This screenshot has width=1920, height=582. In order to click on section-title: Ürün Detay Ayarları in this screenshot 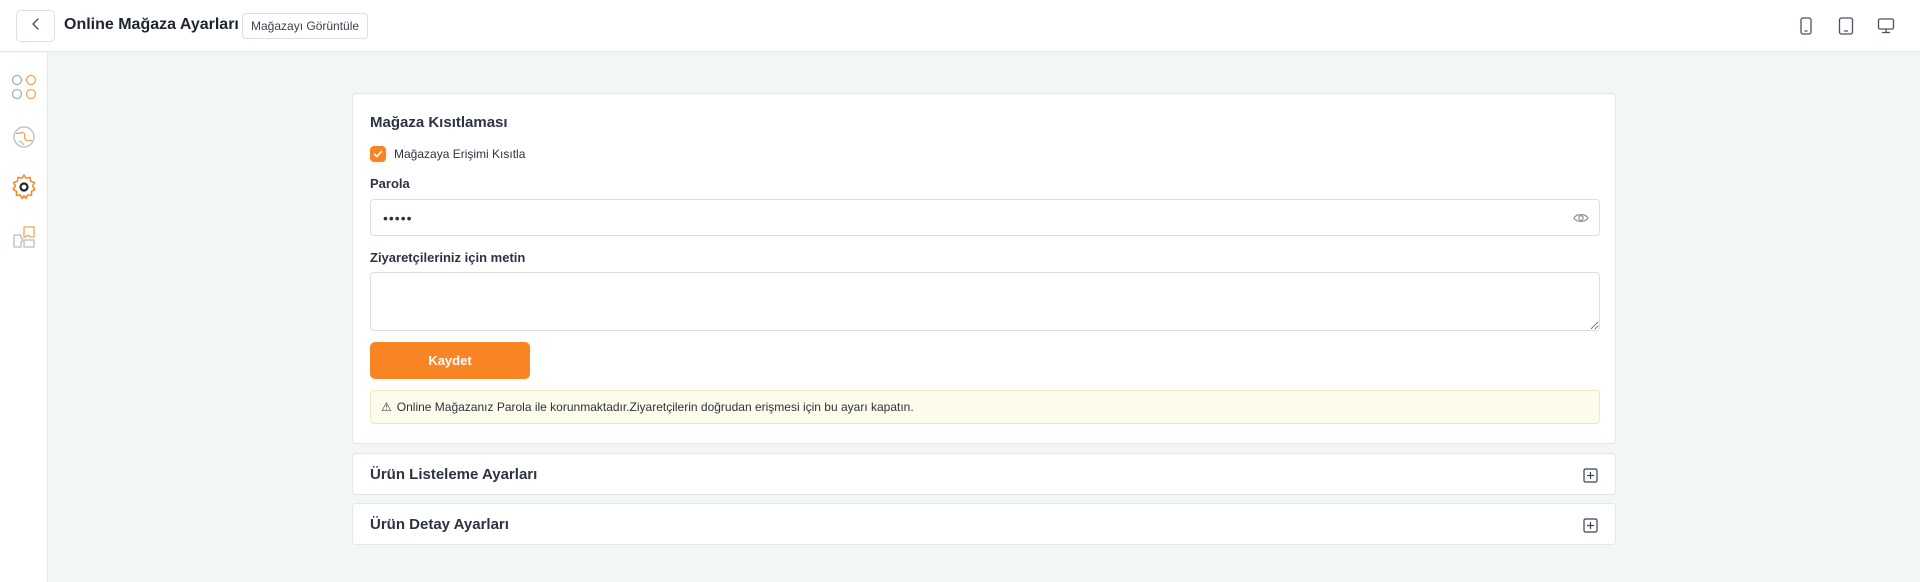, I will do `click(439, 524)`.